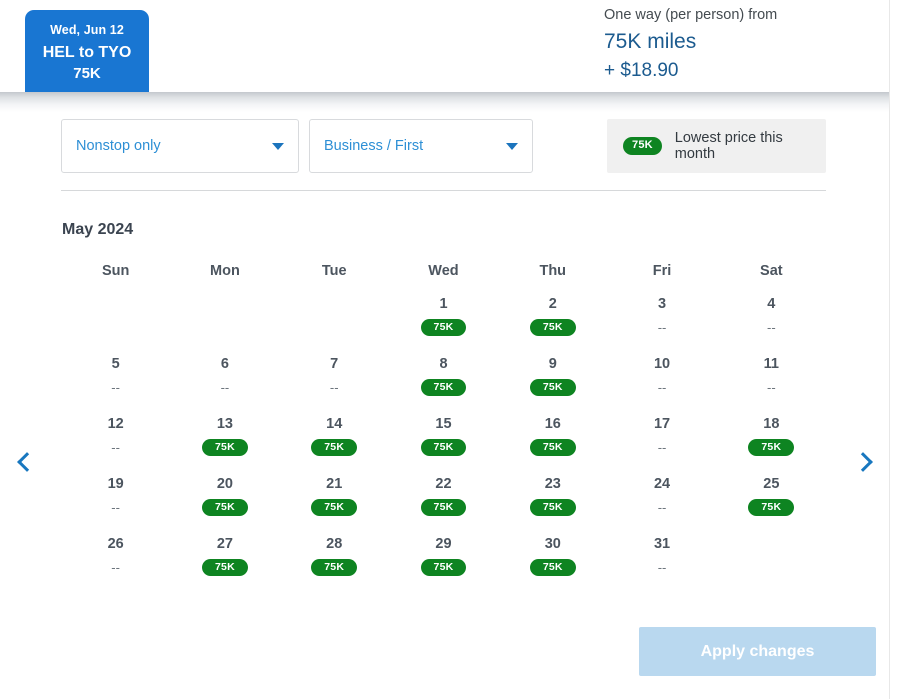 The image size is (901, 699). Describe the element at coordinates (180, 146) in the screenshot. I see `stops-select: Nonstop only` at that location.